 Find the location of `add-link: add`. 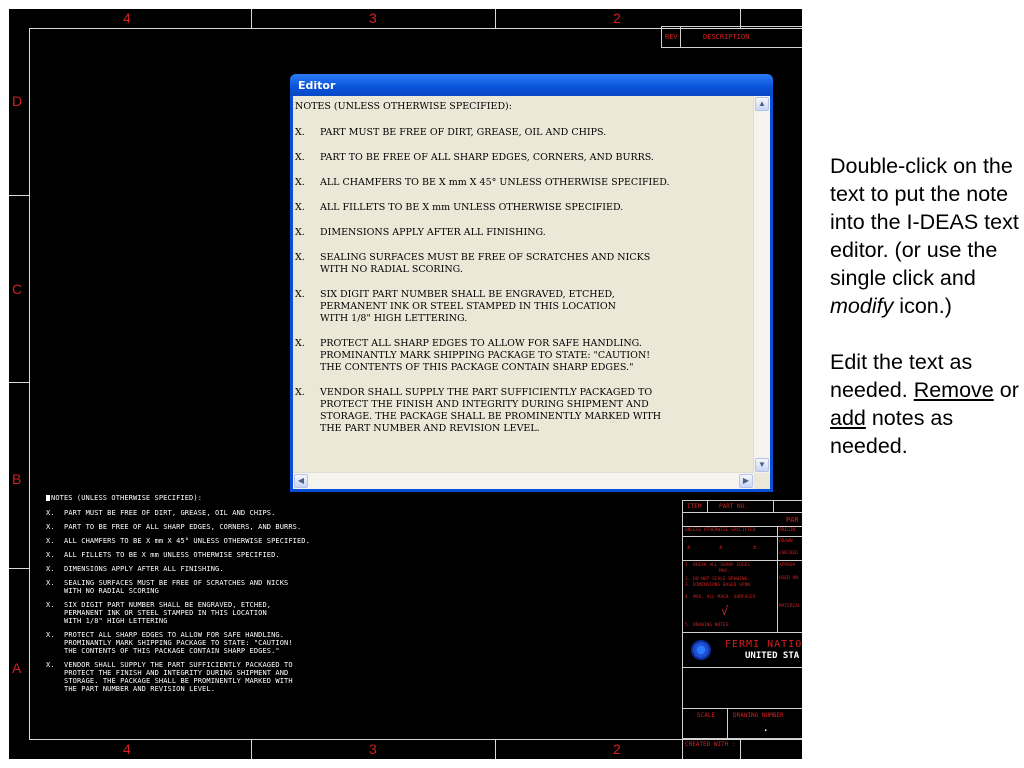

add-link: add is located at coordinates (848, 418).